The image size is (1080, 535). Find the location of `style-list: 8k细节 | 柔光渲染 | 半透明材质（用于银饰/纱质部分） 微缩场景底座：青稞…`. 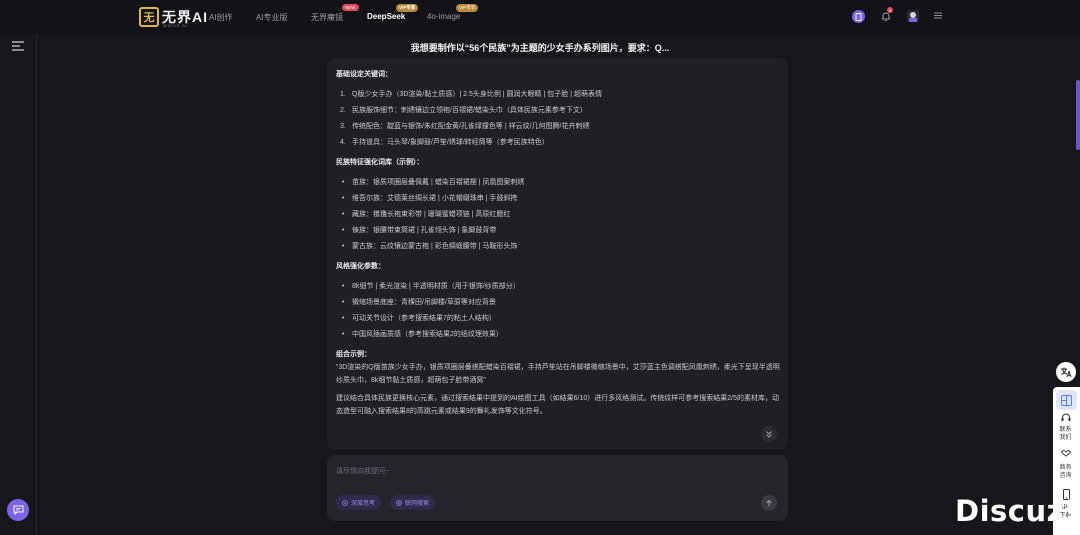

style-list: 8k细节 | 柔光渲染 | 半透明材质（用于银饰/纱质部分） 微缩场景底座：青稞… is located at coordinates (558, 311).